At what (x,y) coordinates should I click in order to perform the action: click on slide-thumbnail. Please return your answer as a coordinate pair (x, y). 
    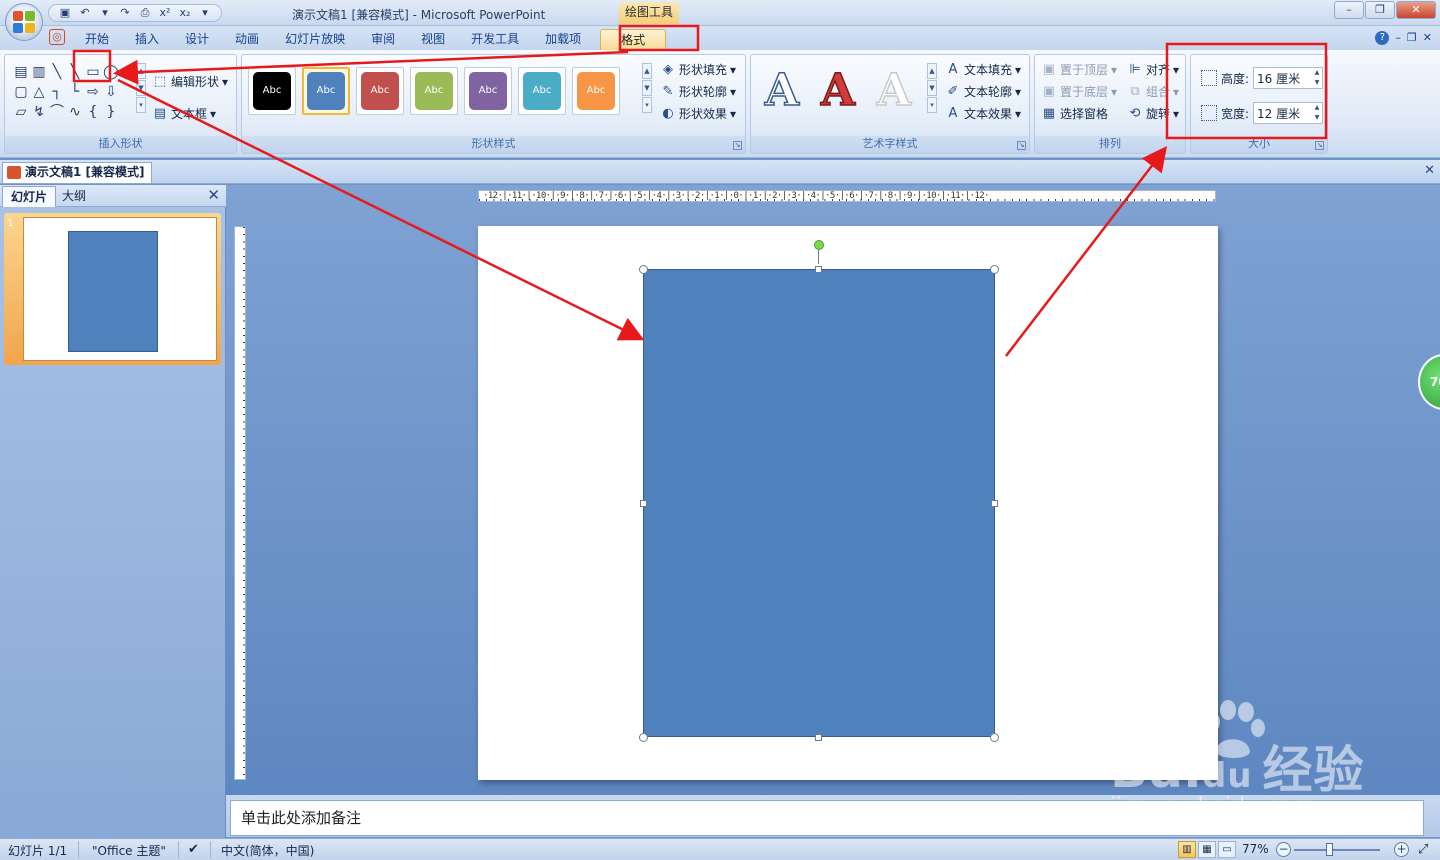
    Looking at the image, I should click on (120, 289).